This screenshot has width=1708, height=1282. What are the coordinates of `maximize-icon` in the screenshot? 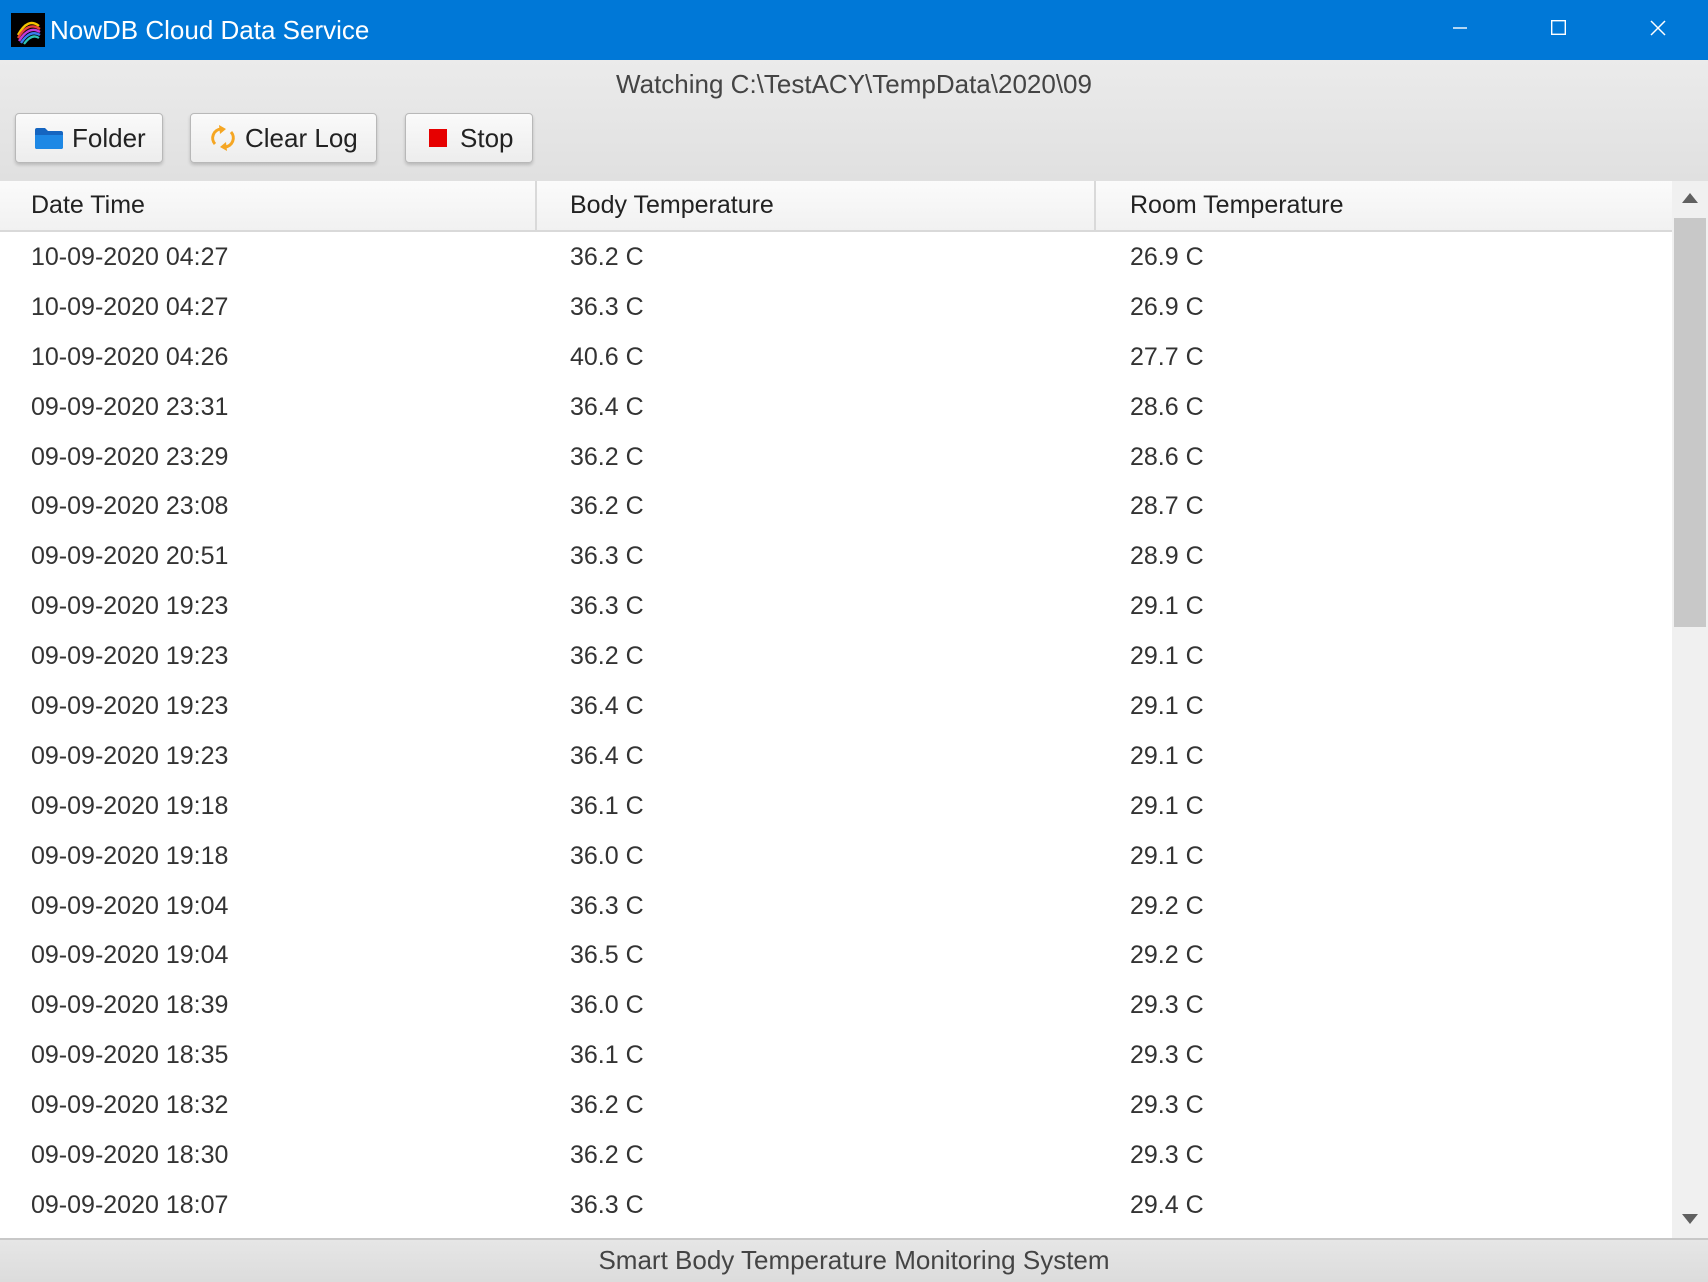 It's located at (1558, 29).